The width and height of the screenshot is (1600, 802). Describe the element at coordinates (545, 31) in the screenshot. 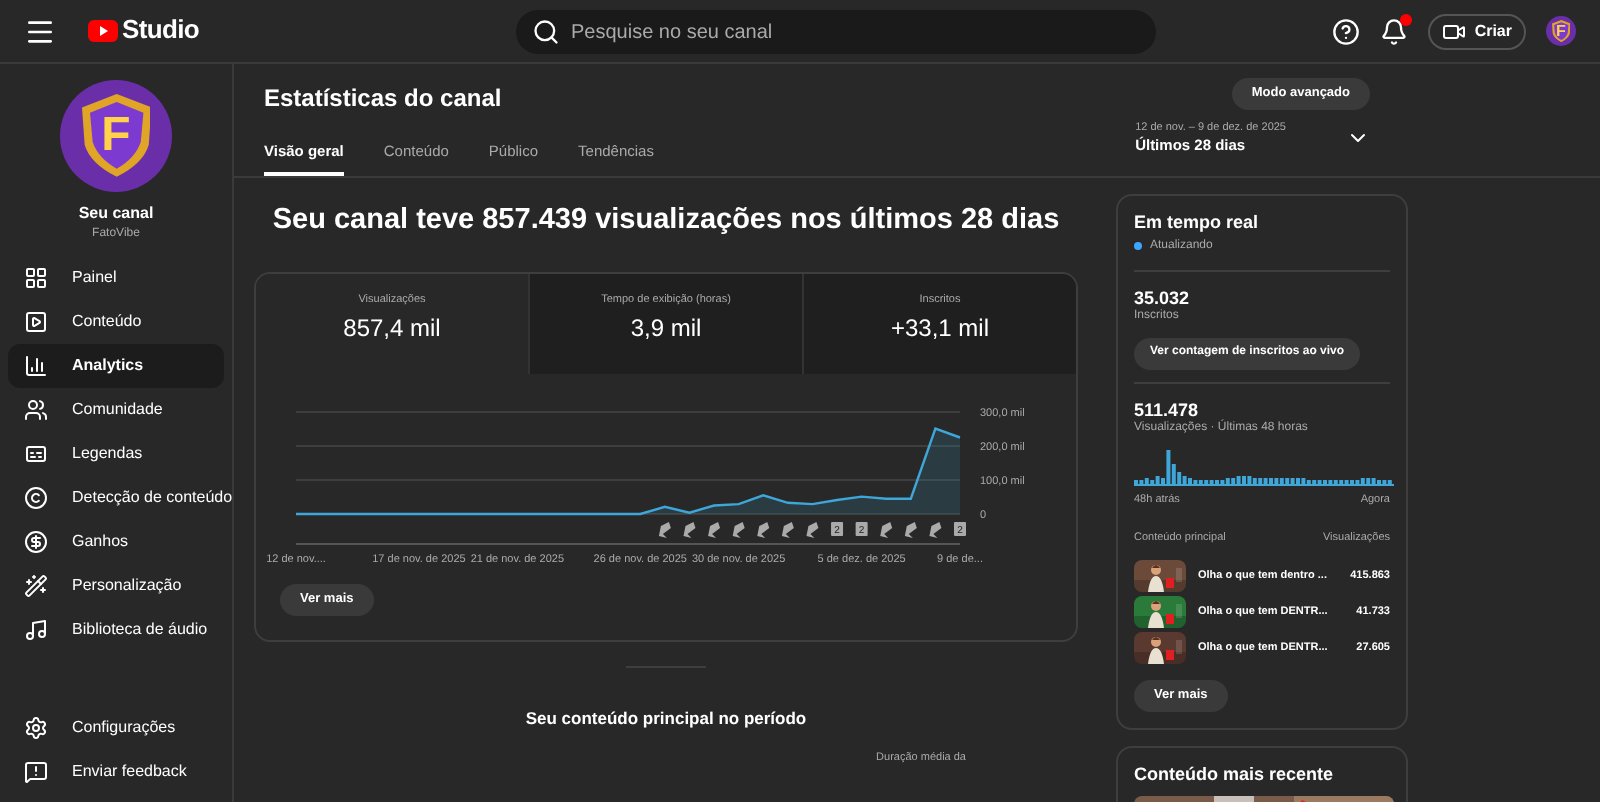

I see `search-icon` at that location.